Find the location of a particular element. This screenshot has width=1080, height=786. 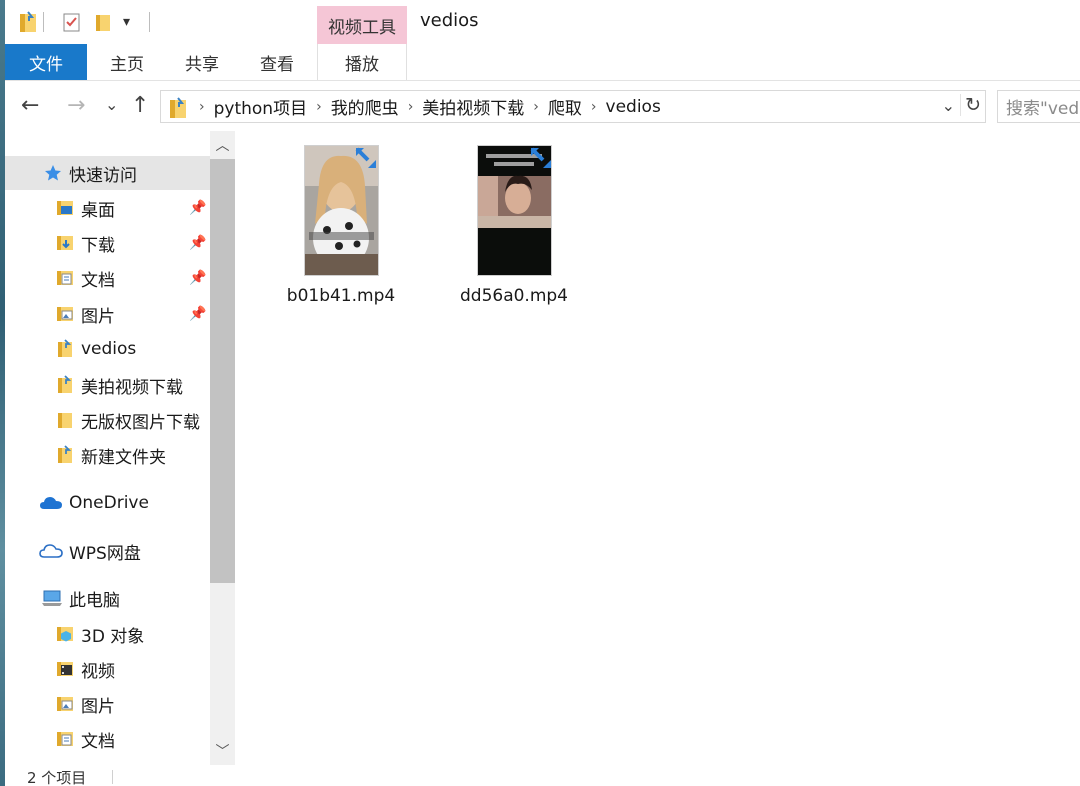

nav-item-meipai-download: 美拍视频下载 is located at coordinates (94, 385).